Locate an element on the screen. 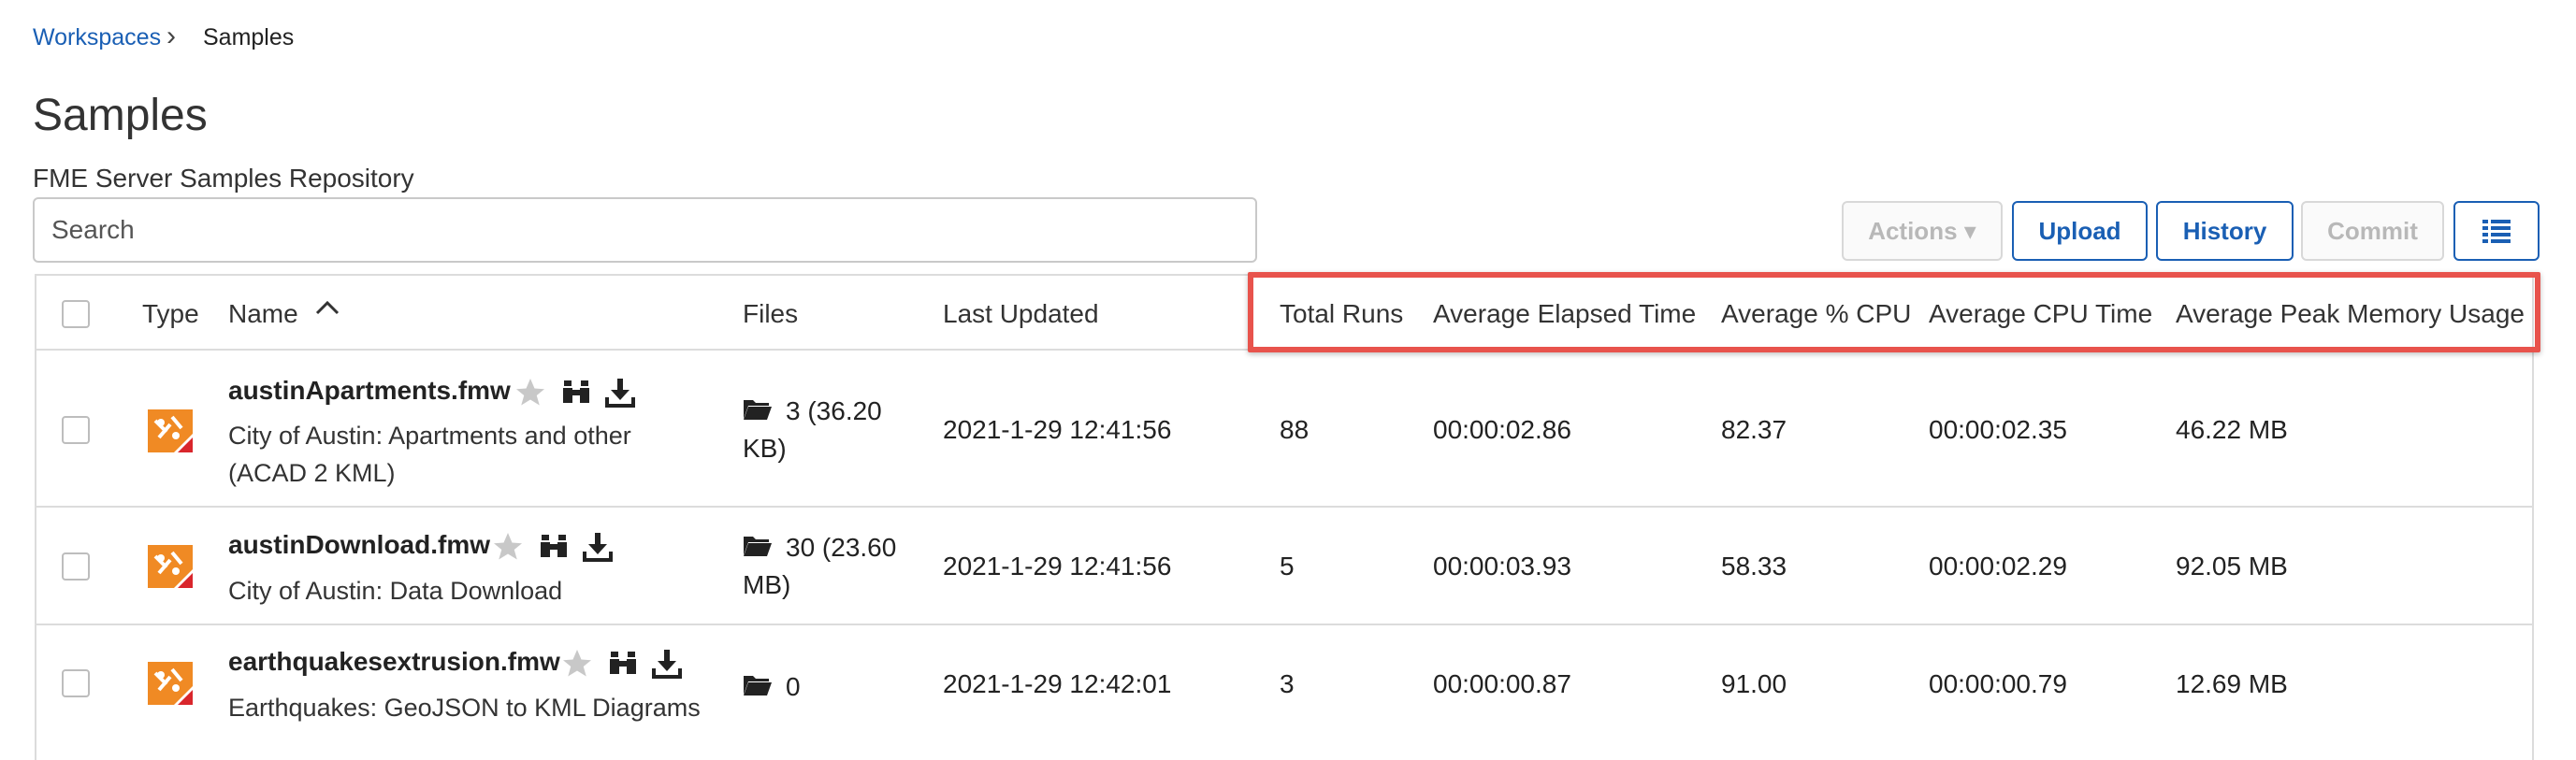 Image resolution: width=2576 pixels, height=760 pixels. breadcrumb-workspaces-link: Workspaces is located at coordinates (97, 37).